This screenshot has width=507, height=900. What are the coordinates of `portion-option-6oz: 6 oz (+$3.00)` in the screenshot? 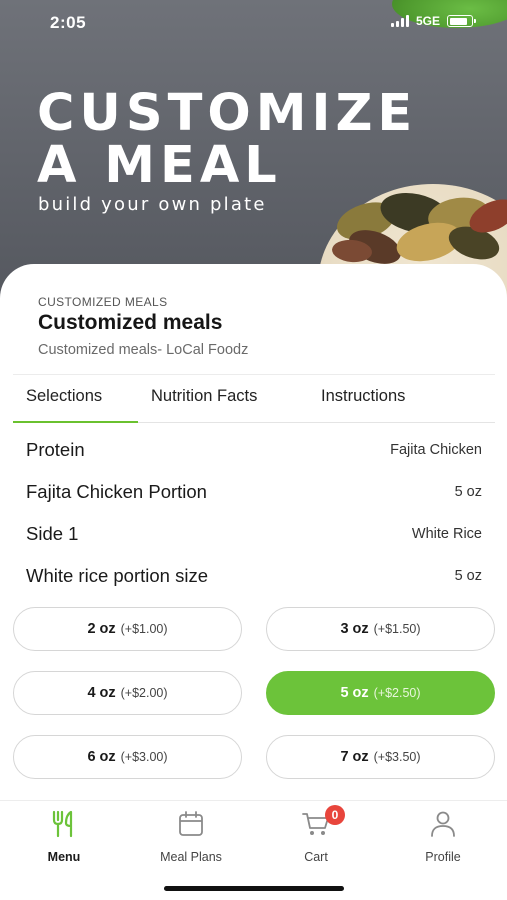 It's located at (127, 757).